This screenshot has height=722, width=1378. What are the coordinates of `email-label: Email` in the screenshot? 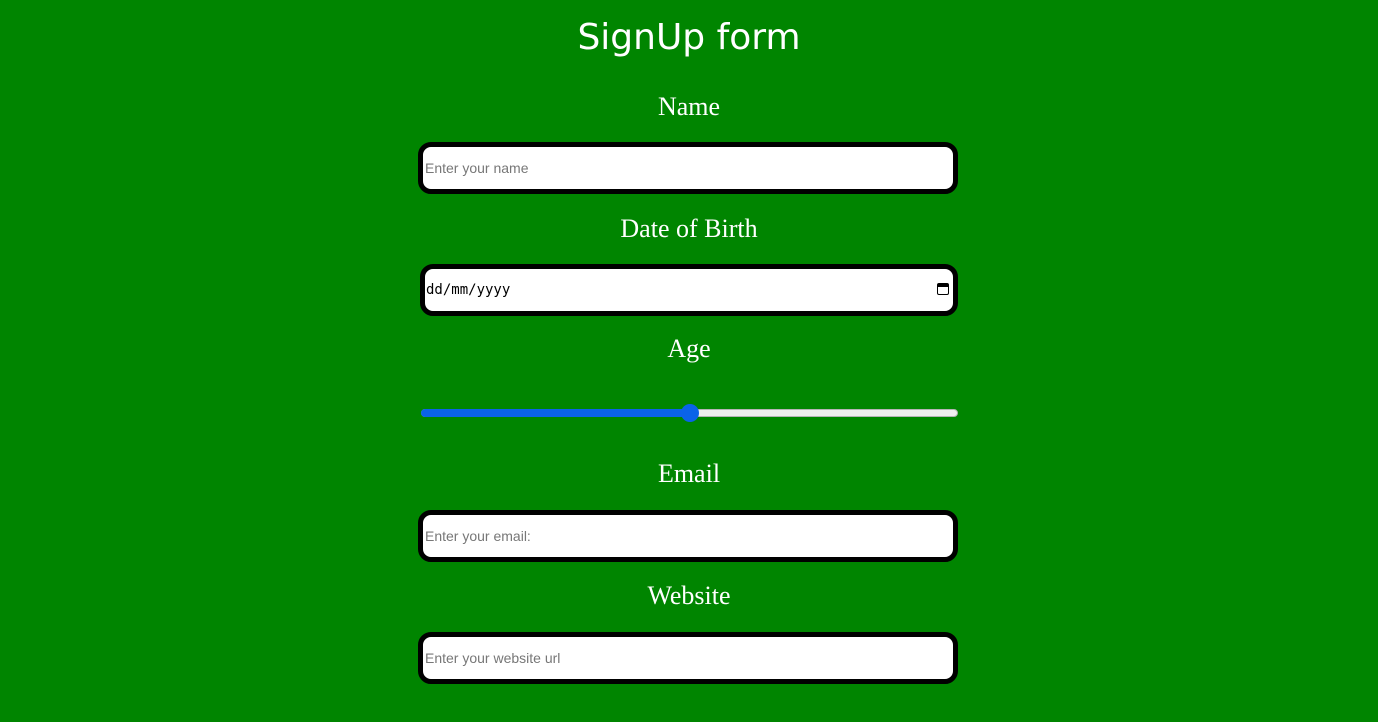 It's located at (689, 473).